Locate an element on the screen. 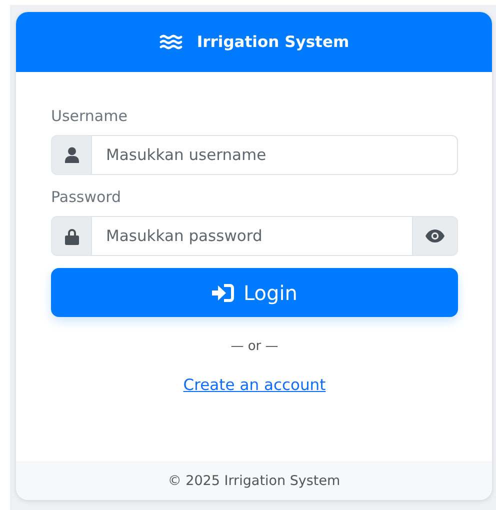 This screenshot has width=496, height=510. username-field: Masukkan username is located at coordinates (274, 155).